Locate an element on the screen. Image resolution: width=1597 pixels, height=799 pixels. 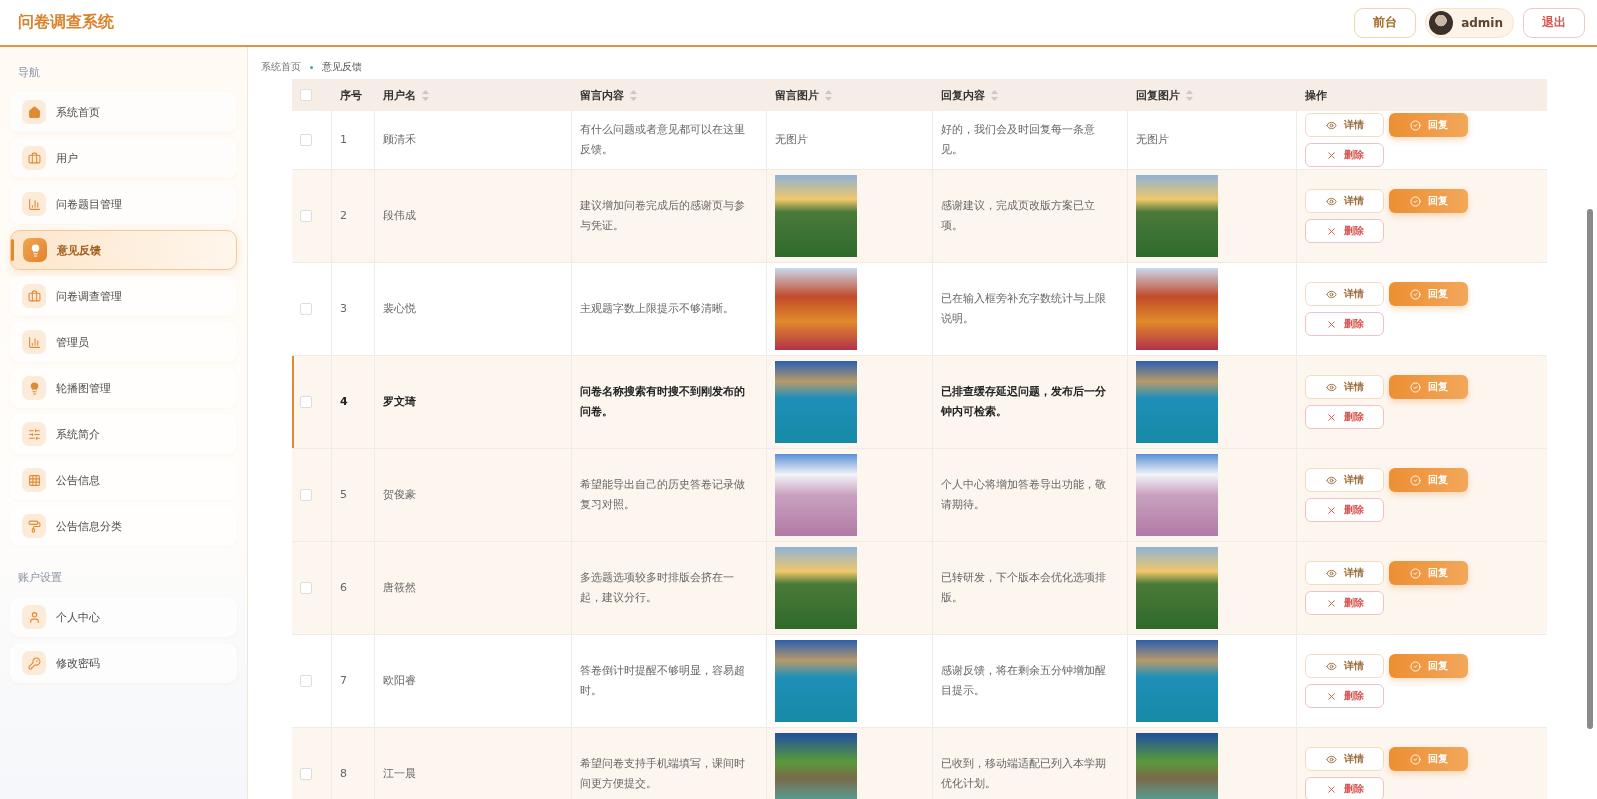
user-chip: admin is located at coordinates (1469, 22).